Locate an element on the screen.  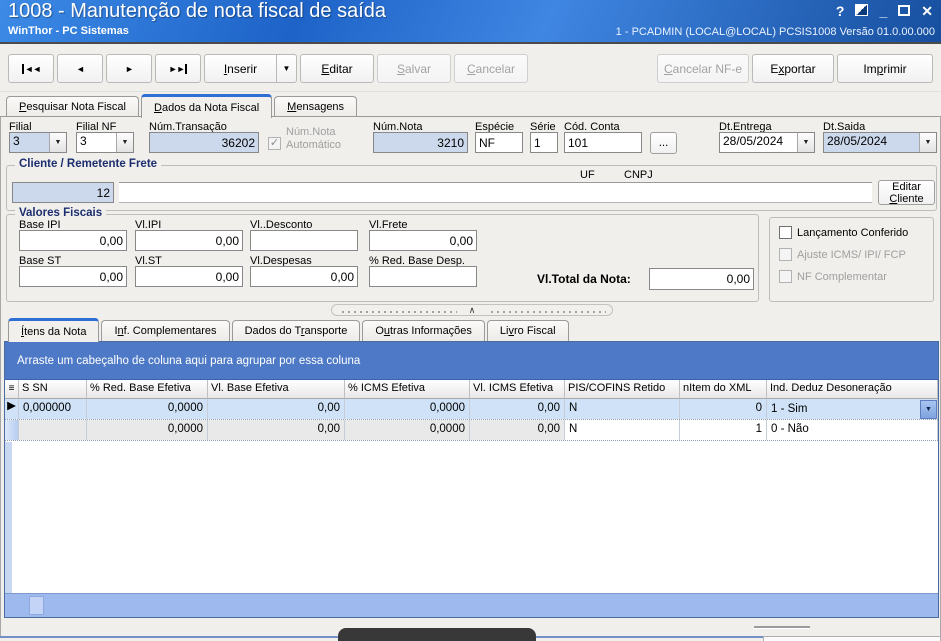
tab-itens-da-nota: Ítens da Nota is located at coordinates (54, 330).